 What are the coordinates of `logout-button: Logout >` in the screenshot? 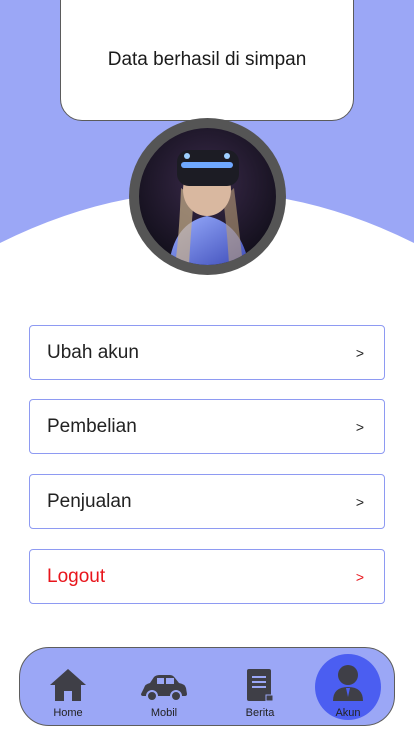 It's located at (207, 576).